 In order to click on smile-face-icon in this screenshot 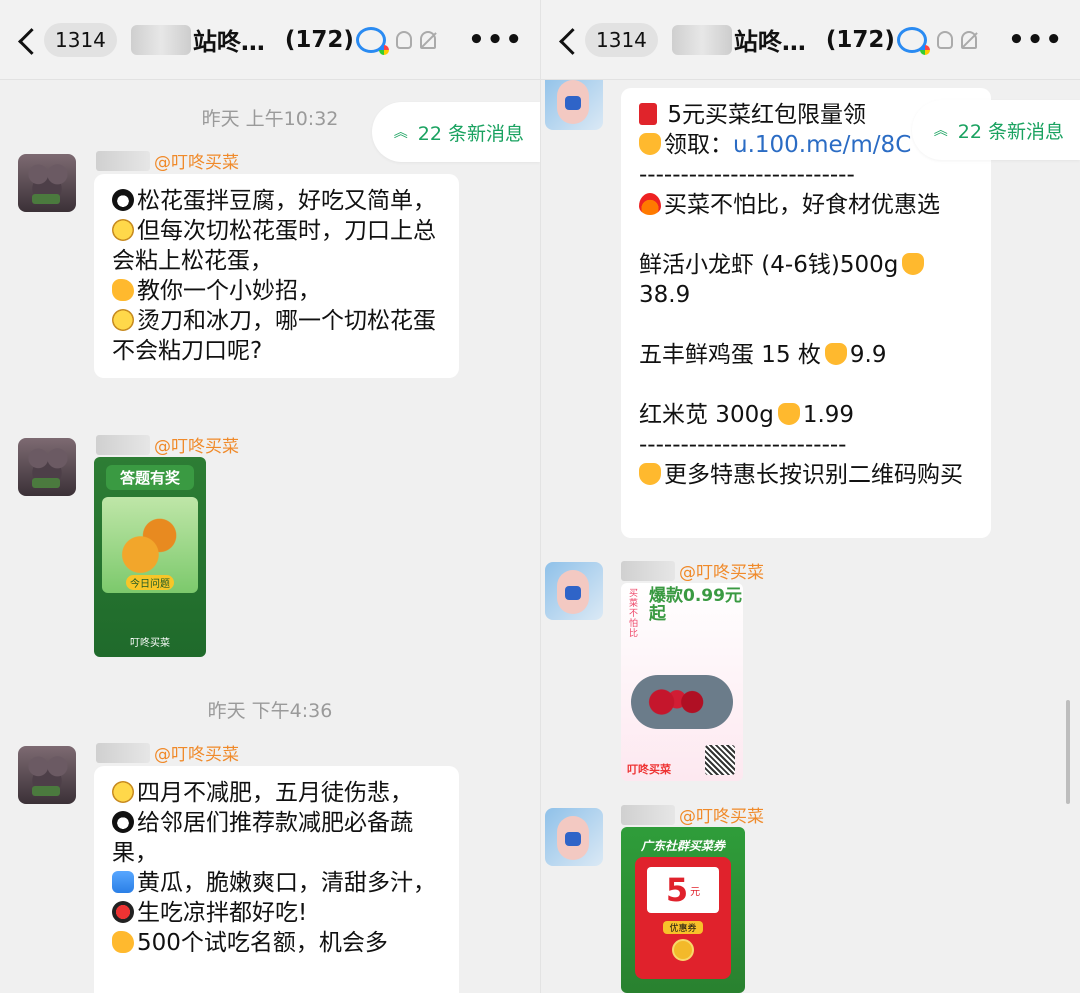, I will do `click(123, 792)`.